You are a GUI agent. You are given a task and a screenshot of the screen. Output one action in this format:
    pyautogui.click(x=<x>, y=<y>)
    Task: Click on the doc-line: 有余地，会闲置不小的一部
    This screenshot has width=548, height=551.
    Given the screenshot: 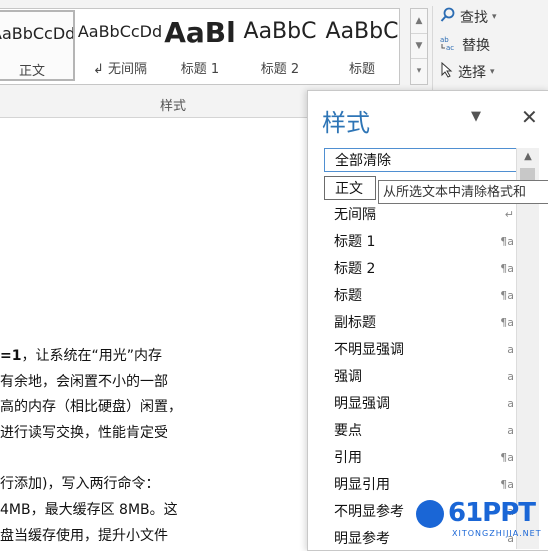 What is the action you would take?
    pyautogui.click(x=84, y=382)
    